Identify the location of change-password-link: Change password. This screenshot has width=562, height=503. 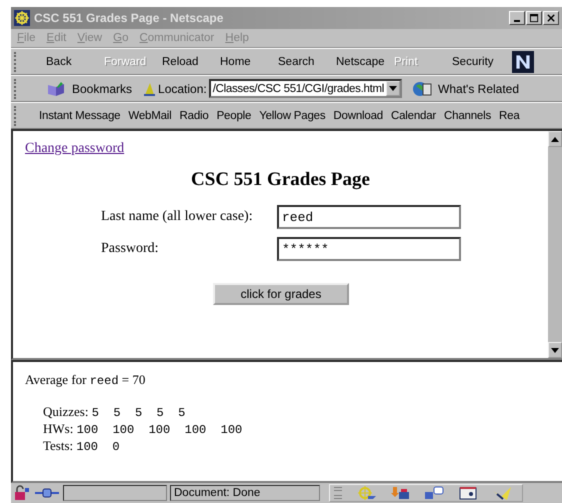
(74, 149).